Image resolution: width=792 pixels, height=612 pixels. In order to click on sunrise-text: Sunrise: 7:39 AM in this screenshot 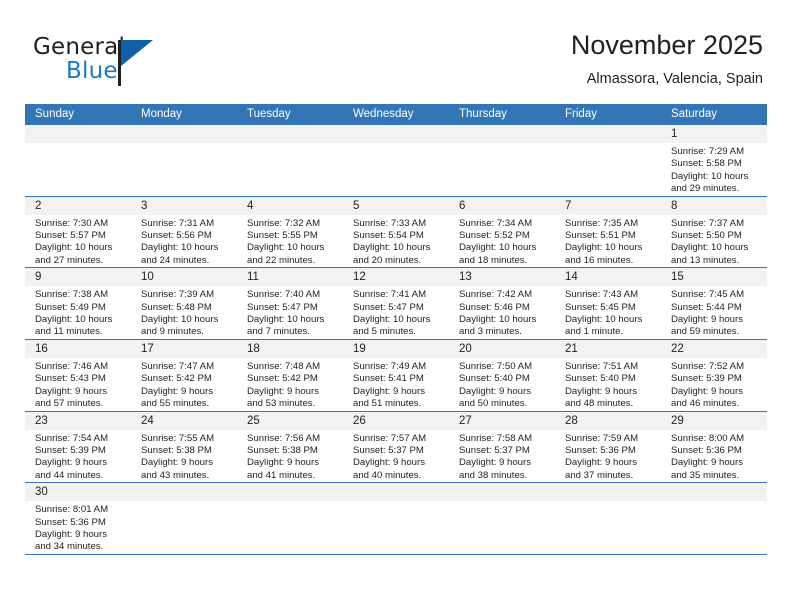, I will do `click(178, 295)`.